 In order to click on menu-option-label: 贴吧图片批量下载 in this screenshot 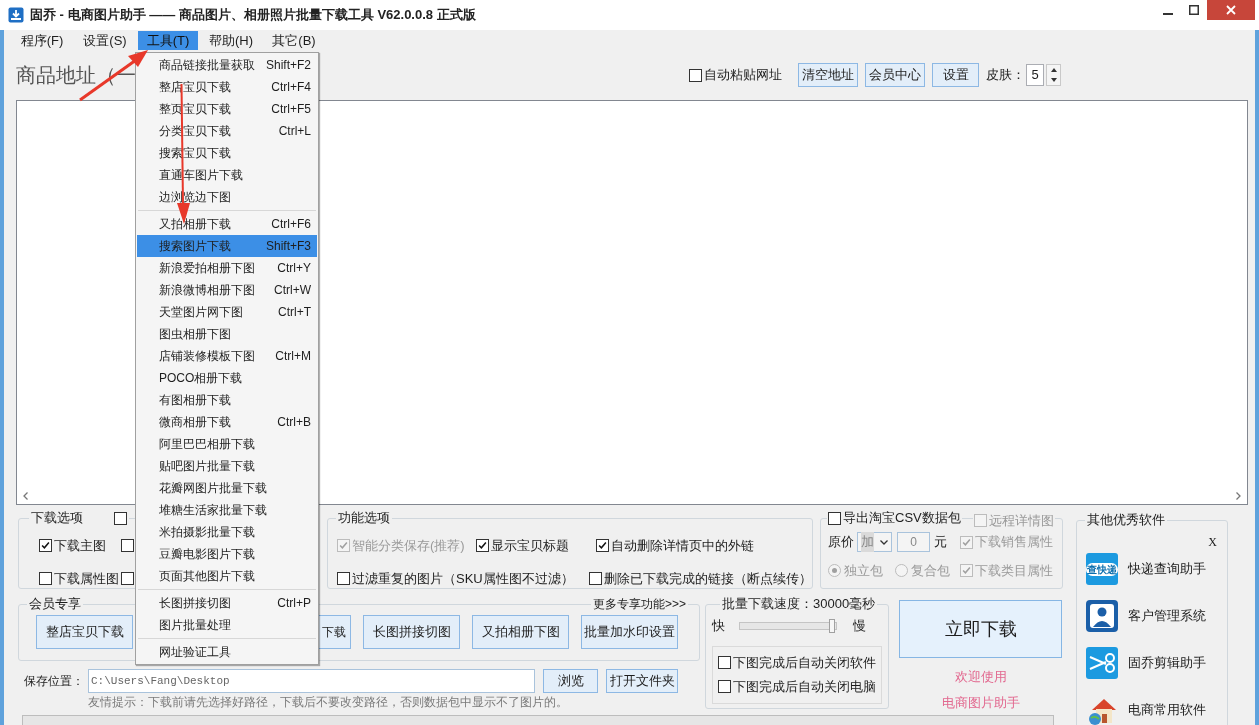, I will do `click(207, 466)`.